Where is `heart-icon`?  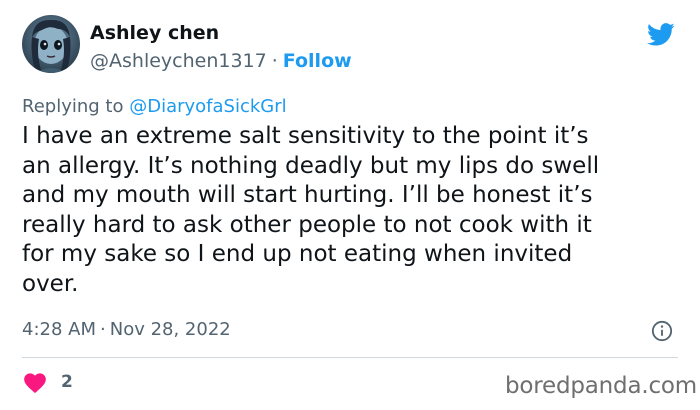
heart-icon is located at coordinates (35, 383).